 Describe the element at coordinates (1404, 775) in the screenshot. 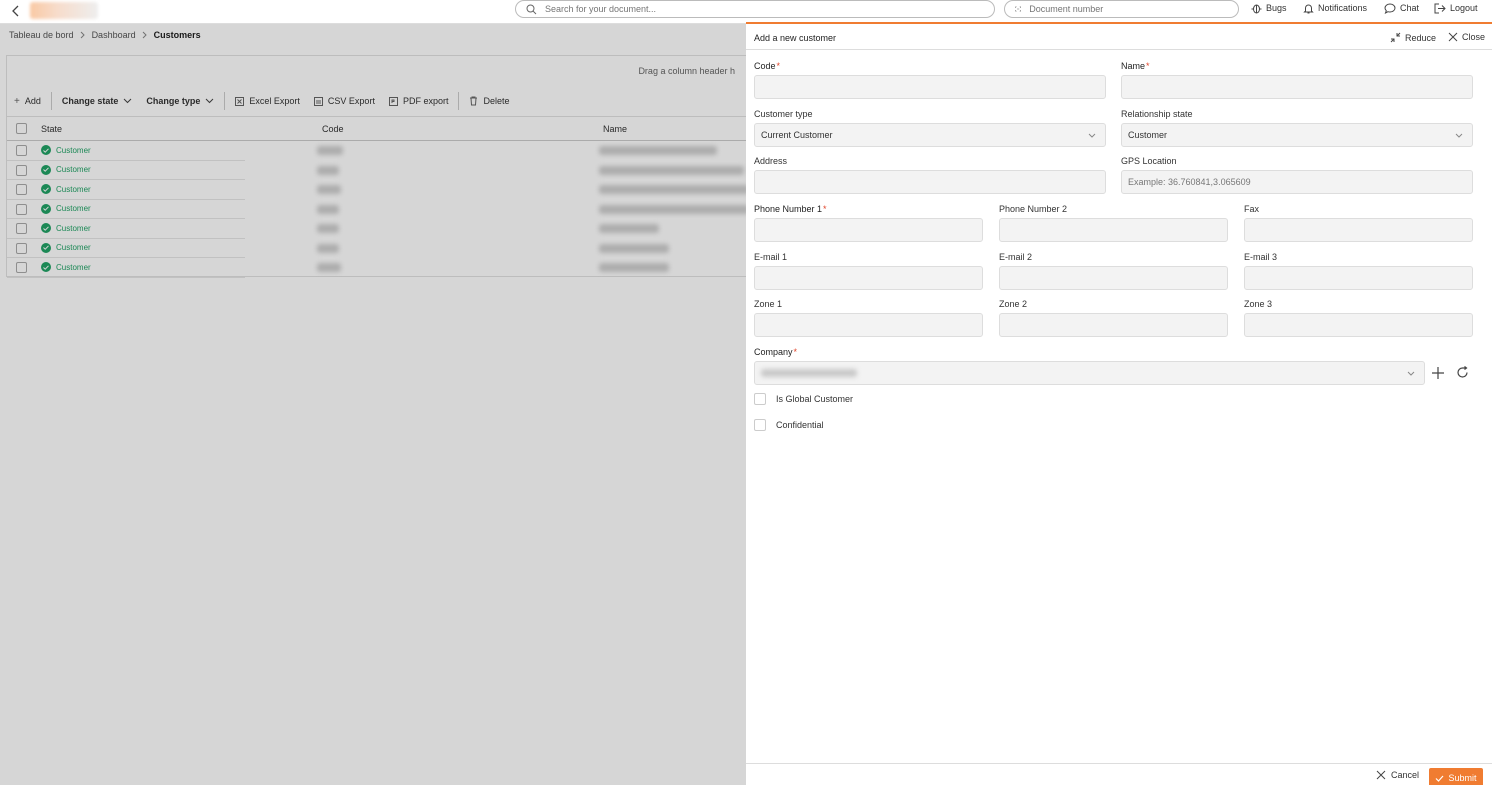

I see `cancel-label: Cancel` at that location.